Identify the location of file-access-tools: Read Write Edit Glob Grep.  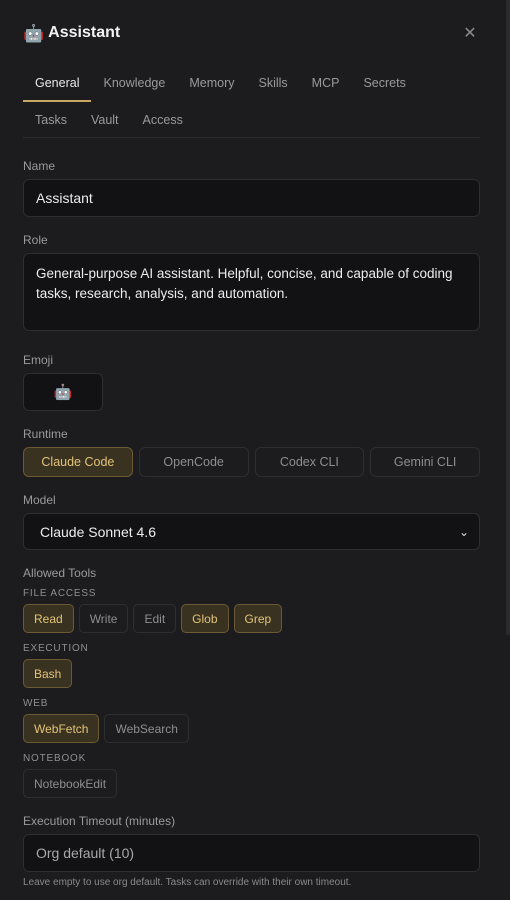
(153, 618).